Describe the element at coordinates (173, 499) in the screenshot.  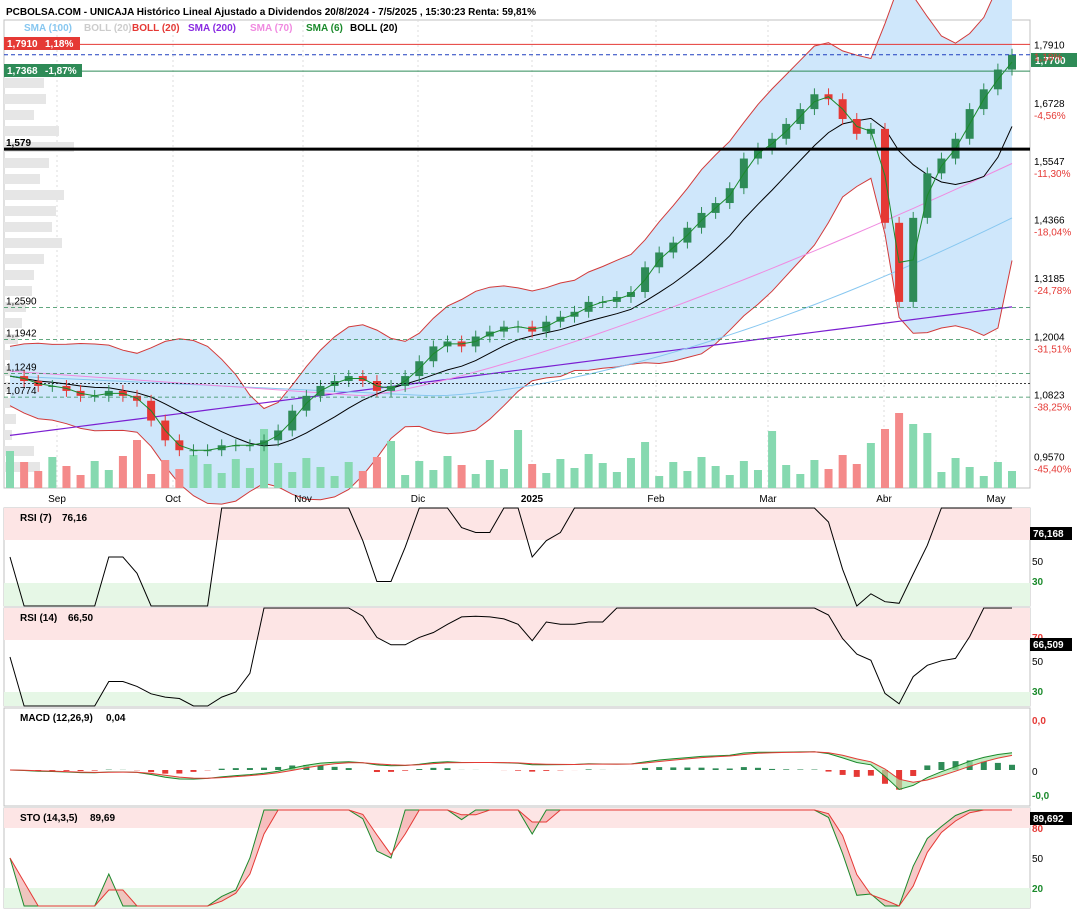
I see `month-label: Oct` at that location.